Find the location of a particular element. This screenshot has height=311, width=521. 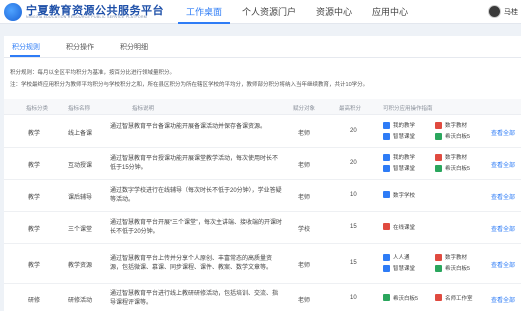

tool-list: 在线课堂 is located at coordinates (433, 228).